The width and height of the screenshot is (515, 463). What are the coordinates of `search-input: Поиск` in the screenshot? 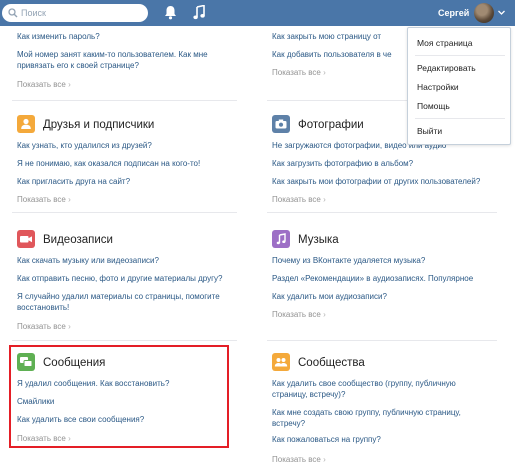 It's located at (75, 13).